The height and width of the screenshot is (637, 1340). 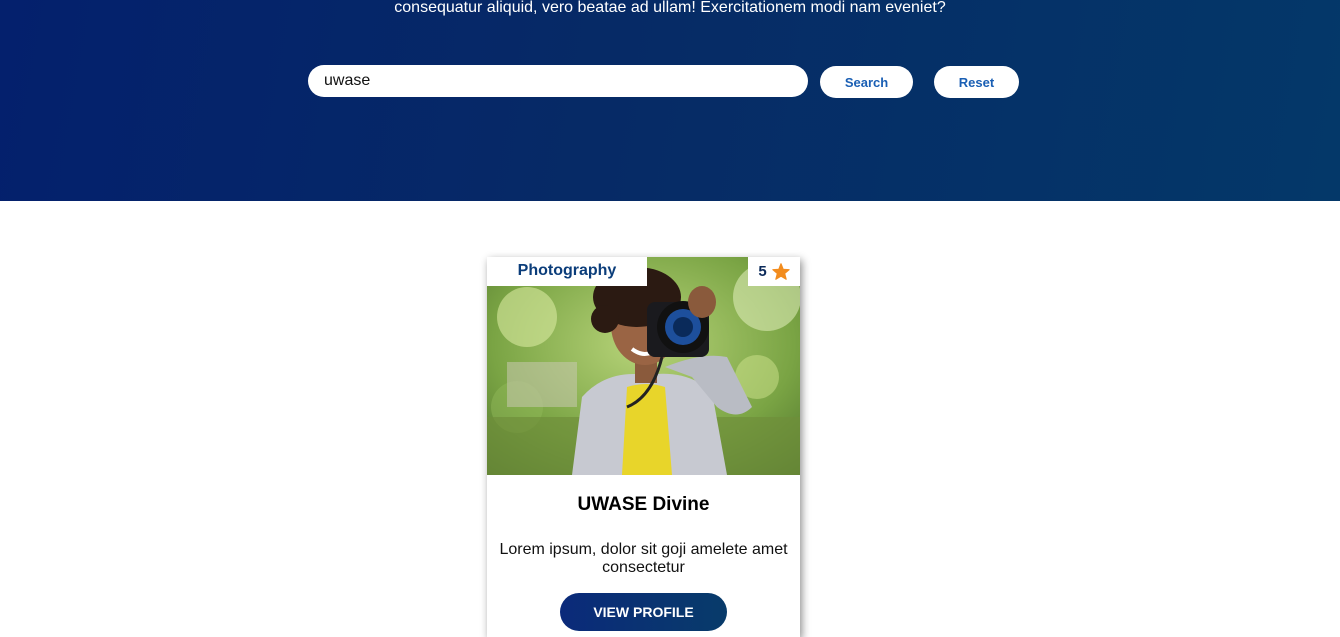 What do you see at coordinates (643, 612) in the screenshot?
I see `view-profile-button: VIEW PROFILE` at bounding box center [643, 612].